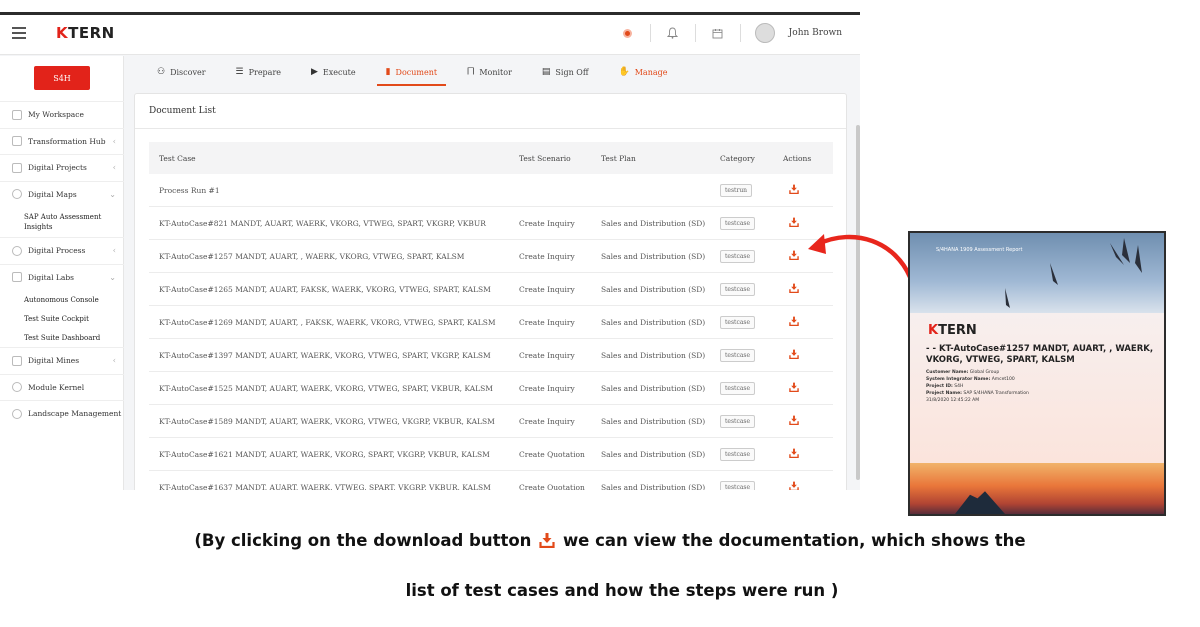  Describe the element at coordinates (858, 302) in the screenshot. I see `scrollbar` at that location.